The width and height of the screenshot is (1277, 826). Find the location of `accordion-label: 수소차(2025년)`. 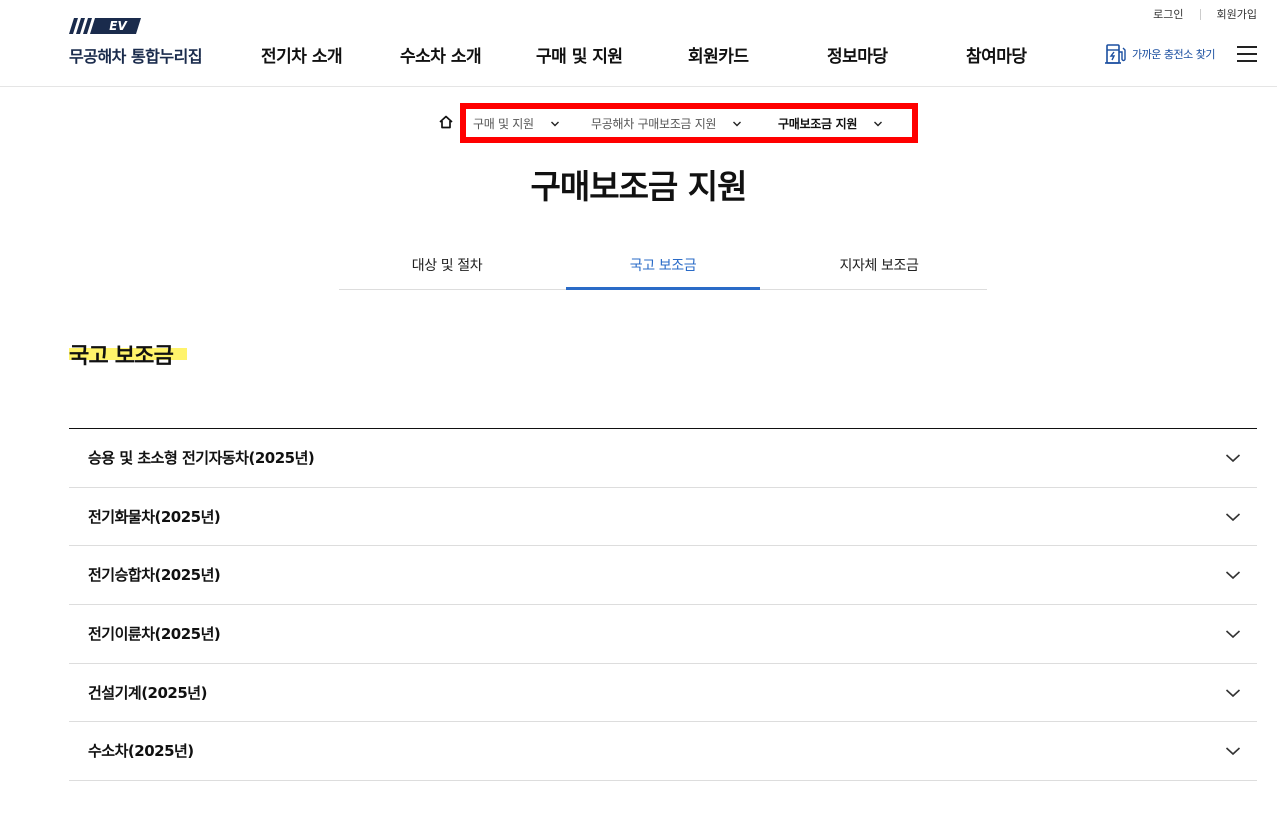

accordion-label: 수소차(2025년) is located at coordinates (141, 751).